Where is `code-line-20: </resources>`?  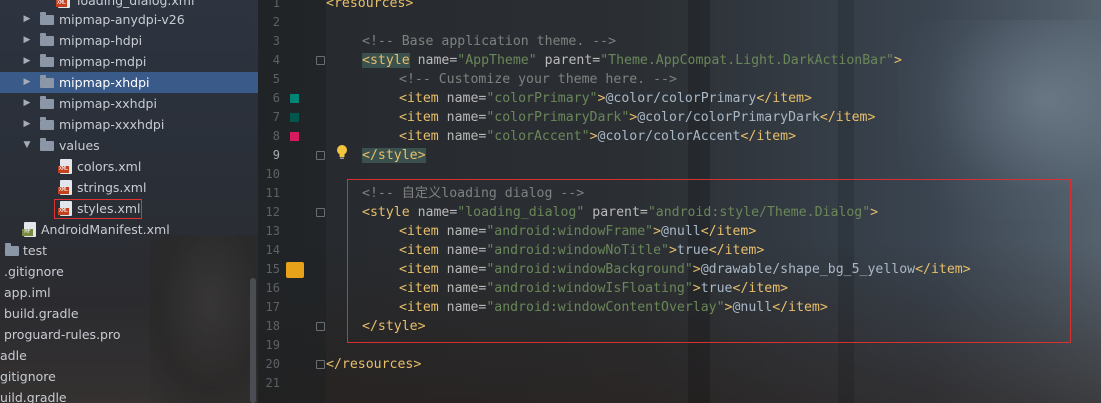 code-line-20: </resources> is located at coordinates (373, 364).